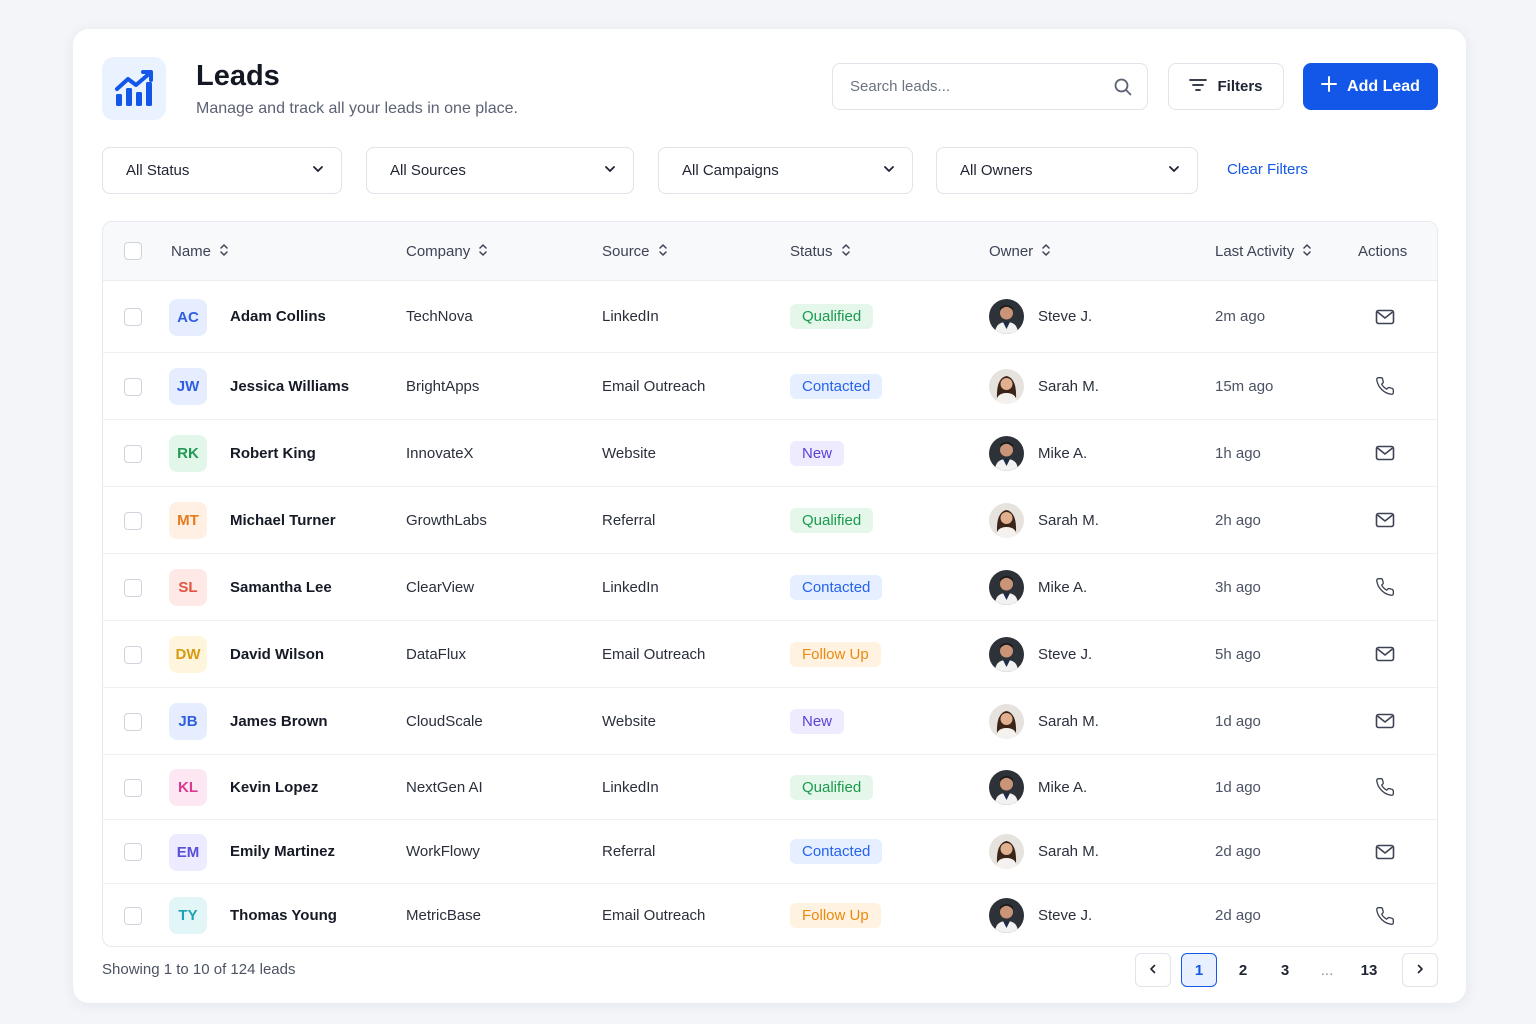  Describe the element at coordinates (832, 316) in the screenshot. I see `status-badge: Qualified` at that location.